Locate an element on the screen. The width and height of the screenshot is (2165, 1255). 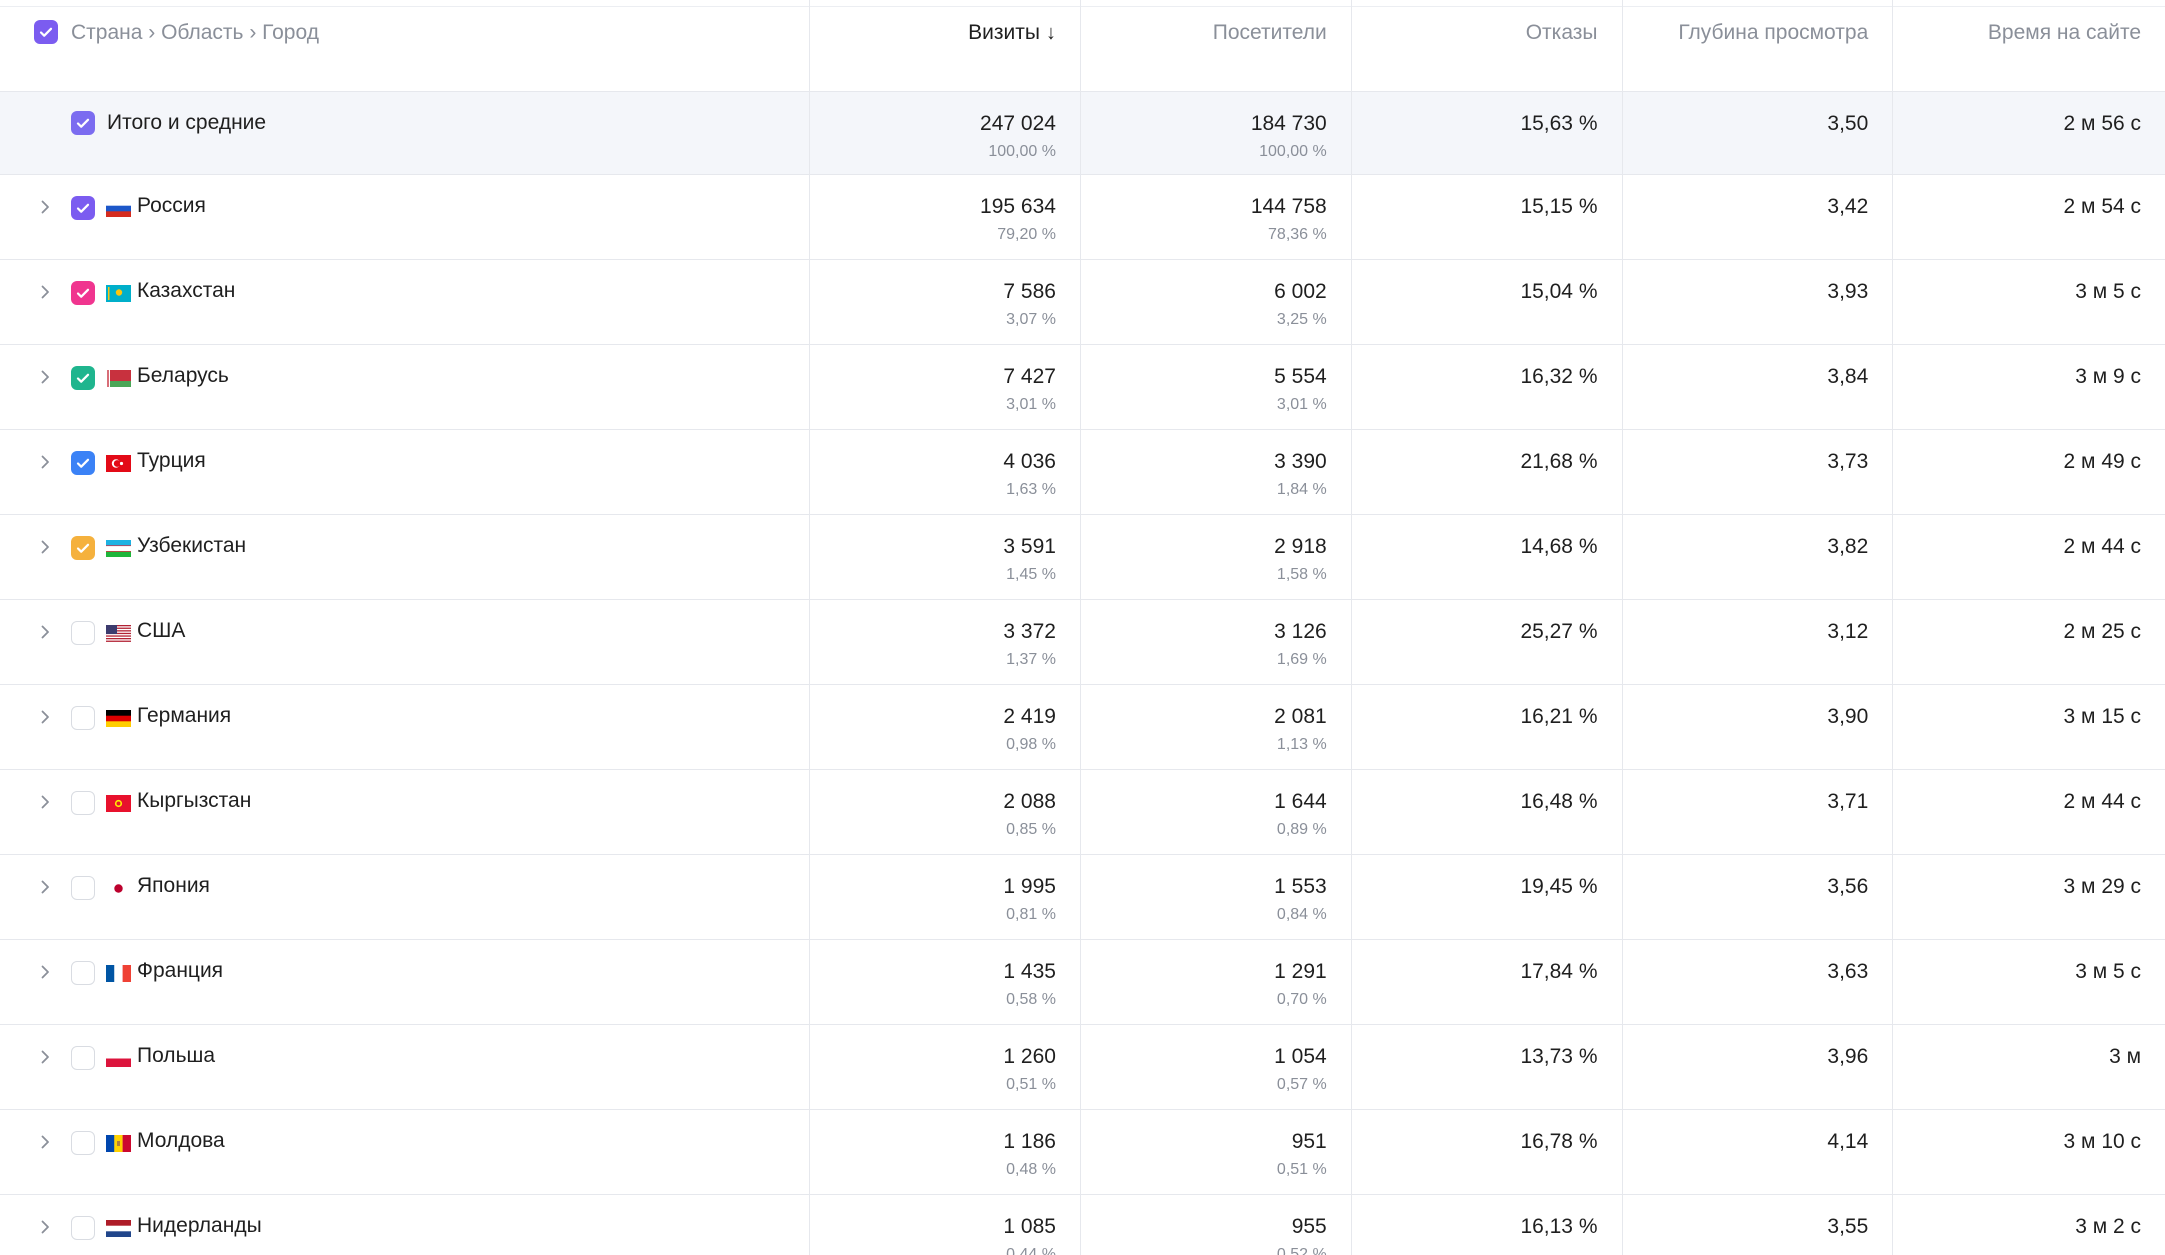
visits-cell: 247 024 100,00 % is located at coordinates (945, 133).